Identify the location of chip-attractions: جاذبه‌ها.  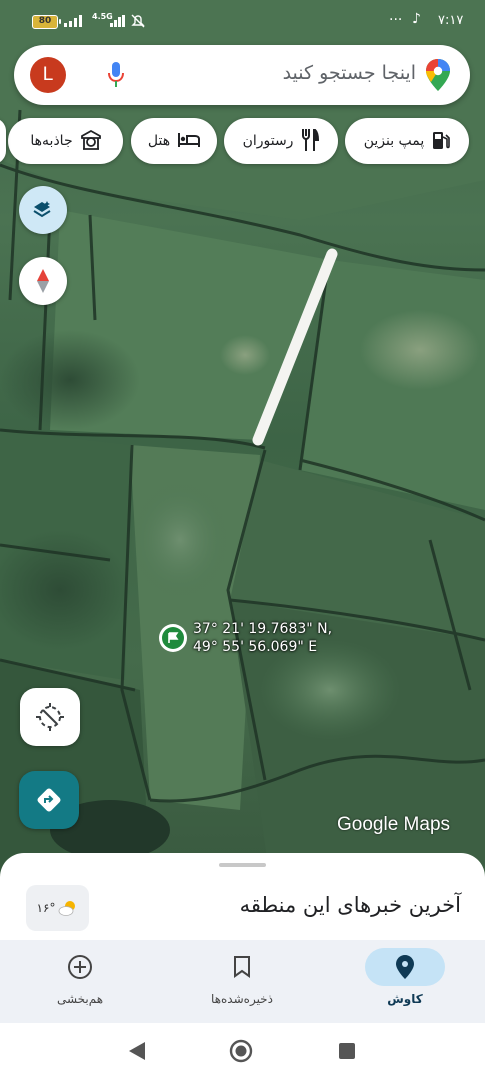
(65, 141).